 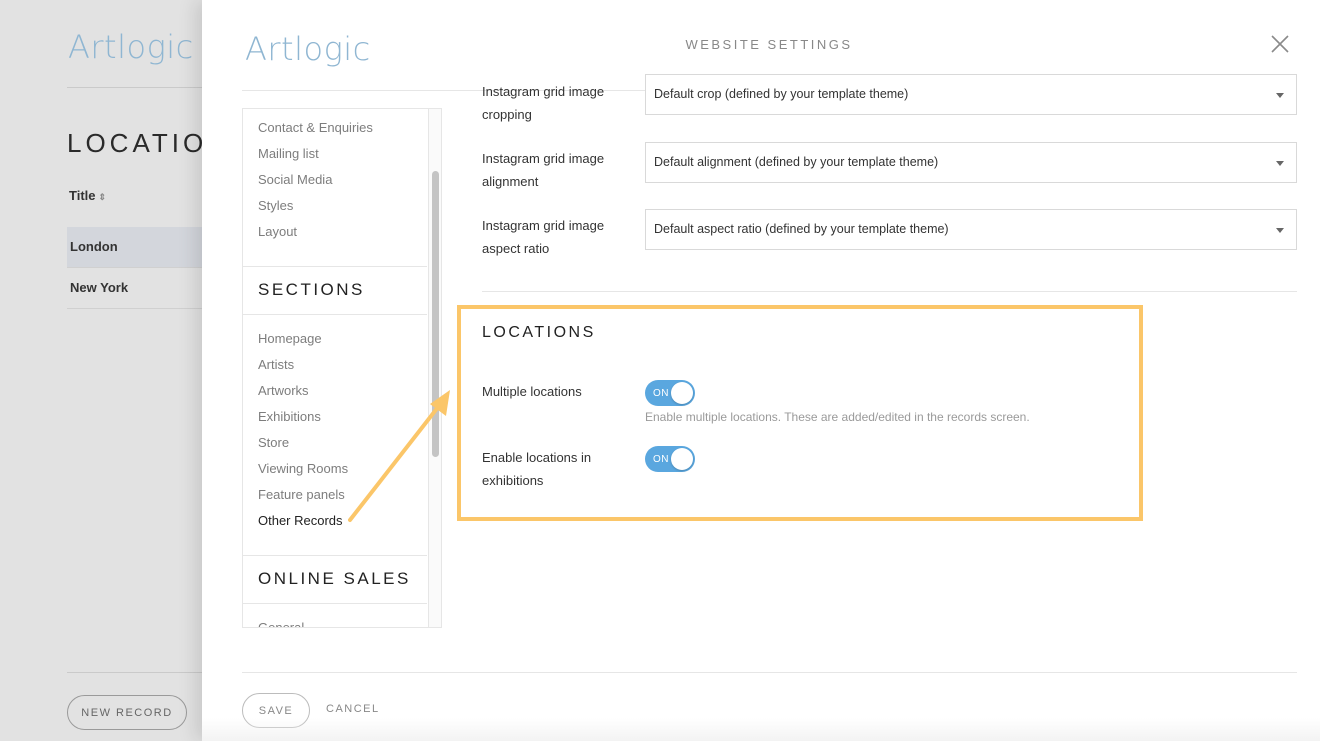 What do you see at coordinates (543, 170) in the screenshot?
I see `instagram-alignment-label: Instagram grid image alignment` at bounding box center [543, 170].